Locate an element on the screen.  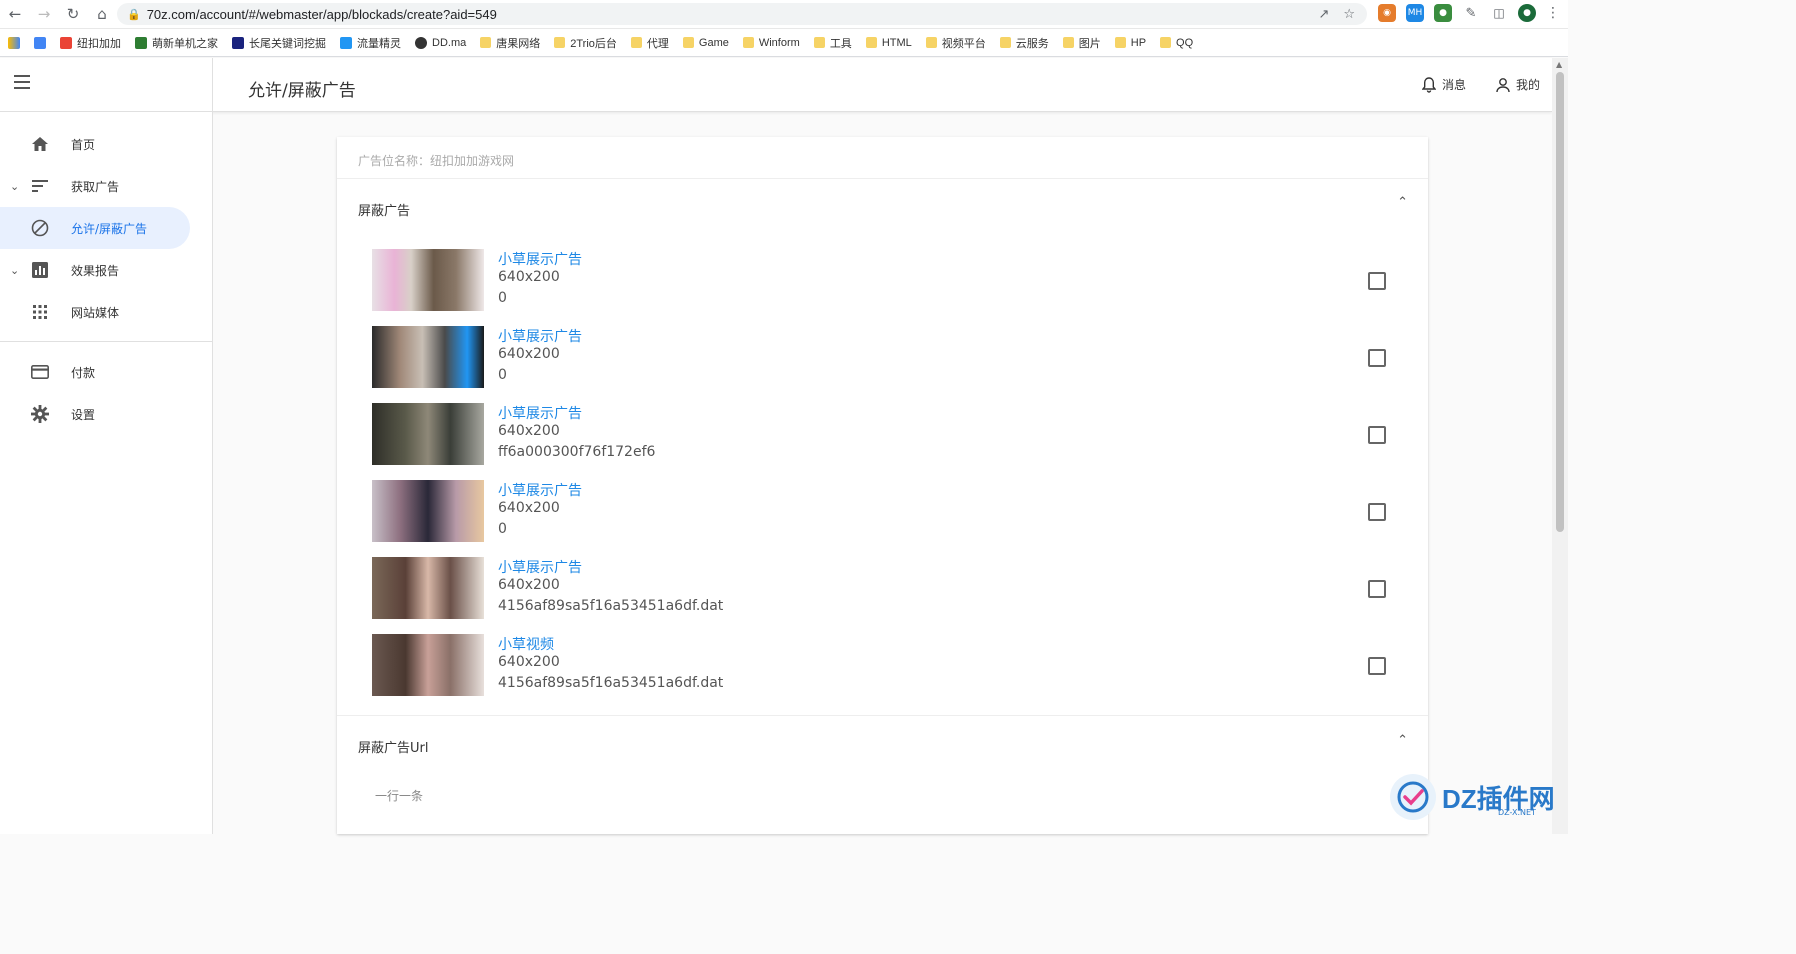
app-header: 允许/屏蔽广告 消息 我的 is located at coordinates (776, 85).